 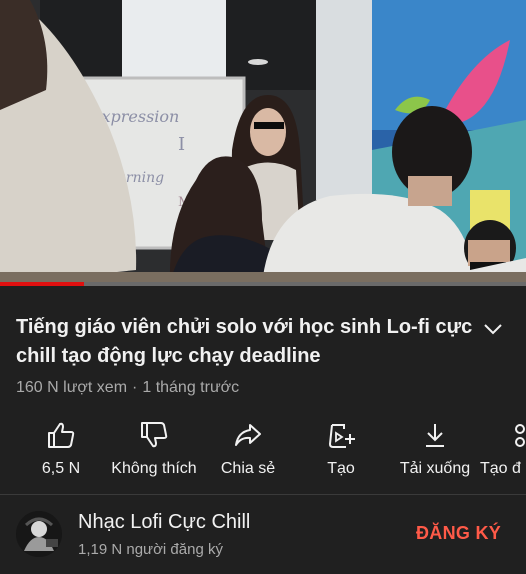 I want to click on channel-name: Nhạc Lofi Cực Chill, so click(x=164, y=522).